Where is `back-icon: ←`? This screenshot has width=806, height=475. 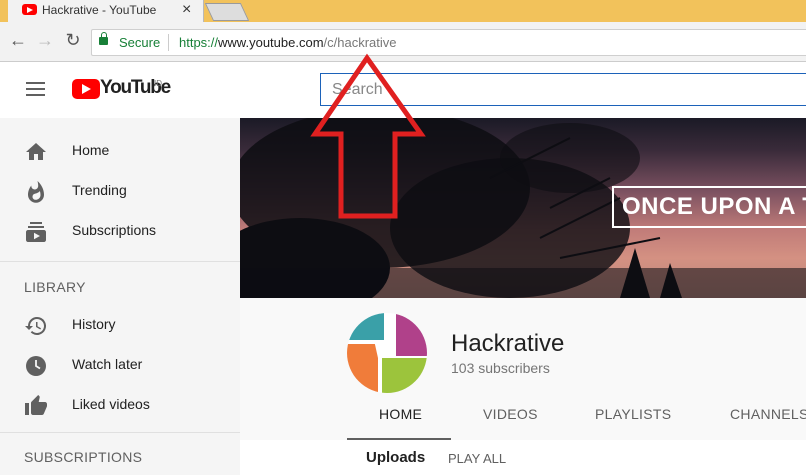 back-icon: ← is located at coordinates (18, 40).